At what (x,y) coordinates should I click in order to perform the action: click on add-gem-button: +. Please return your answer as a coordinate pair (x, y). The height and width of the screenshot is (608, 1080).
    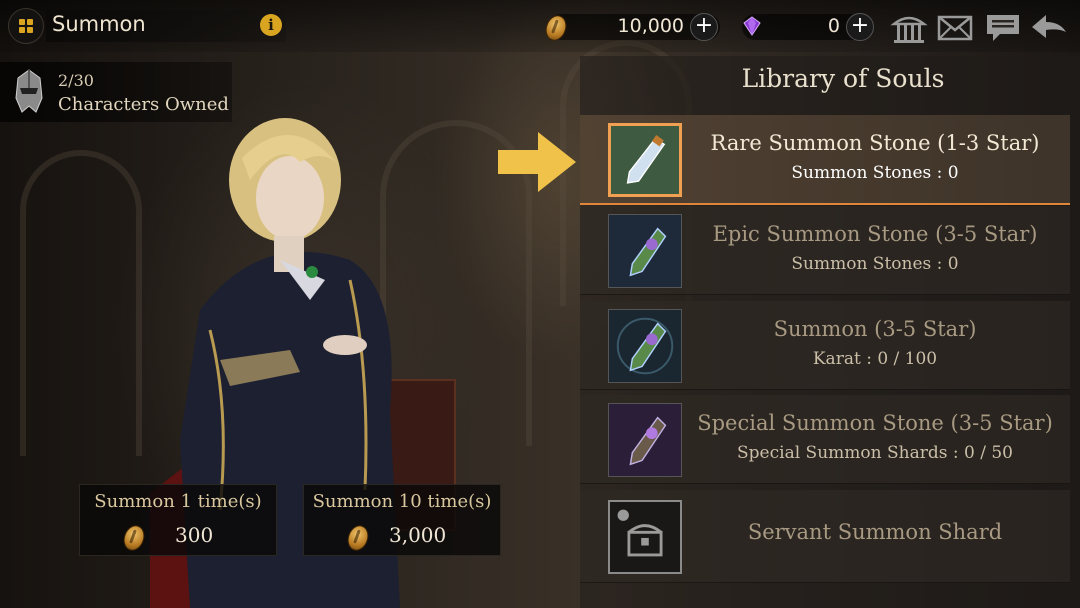
    Looking at the image, I should click on (860, 27).